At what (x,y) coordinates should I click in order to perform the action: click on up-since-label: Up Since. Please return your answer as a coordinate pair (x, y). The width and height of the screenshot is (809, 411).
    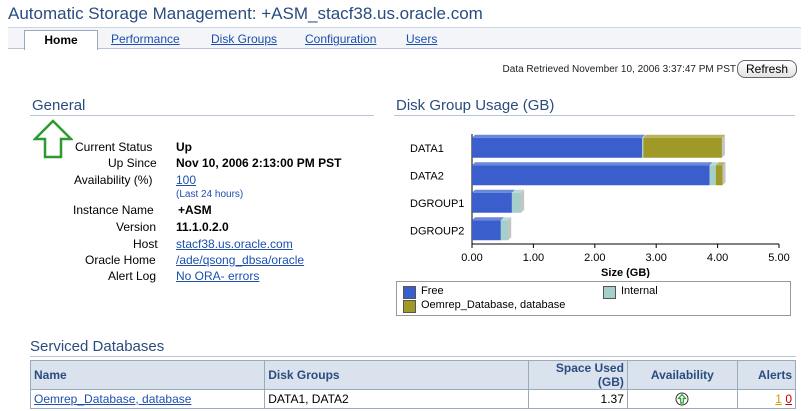
    Looking at the image, I should click on (132, 163).